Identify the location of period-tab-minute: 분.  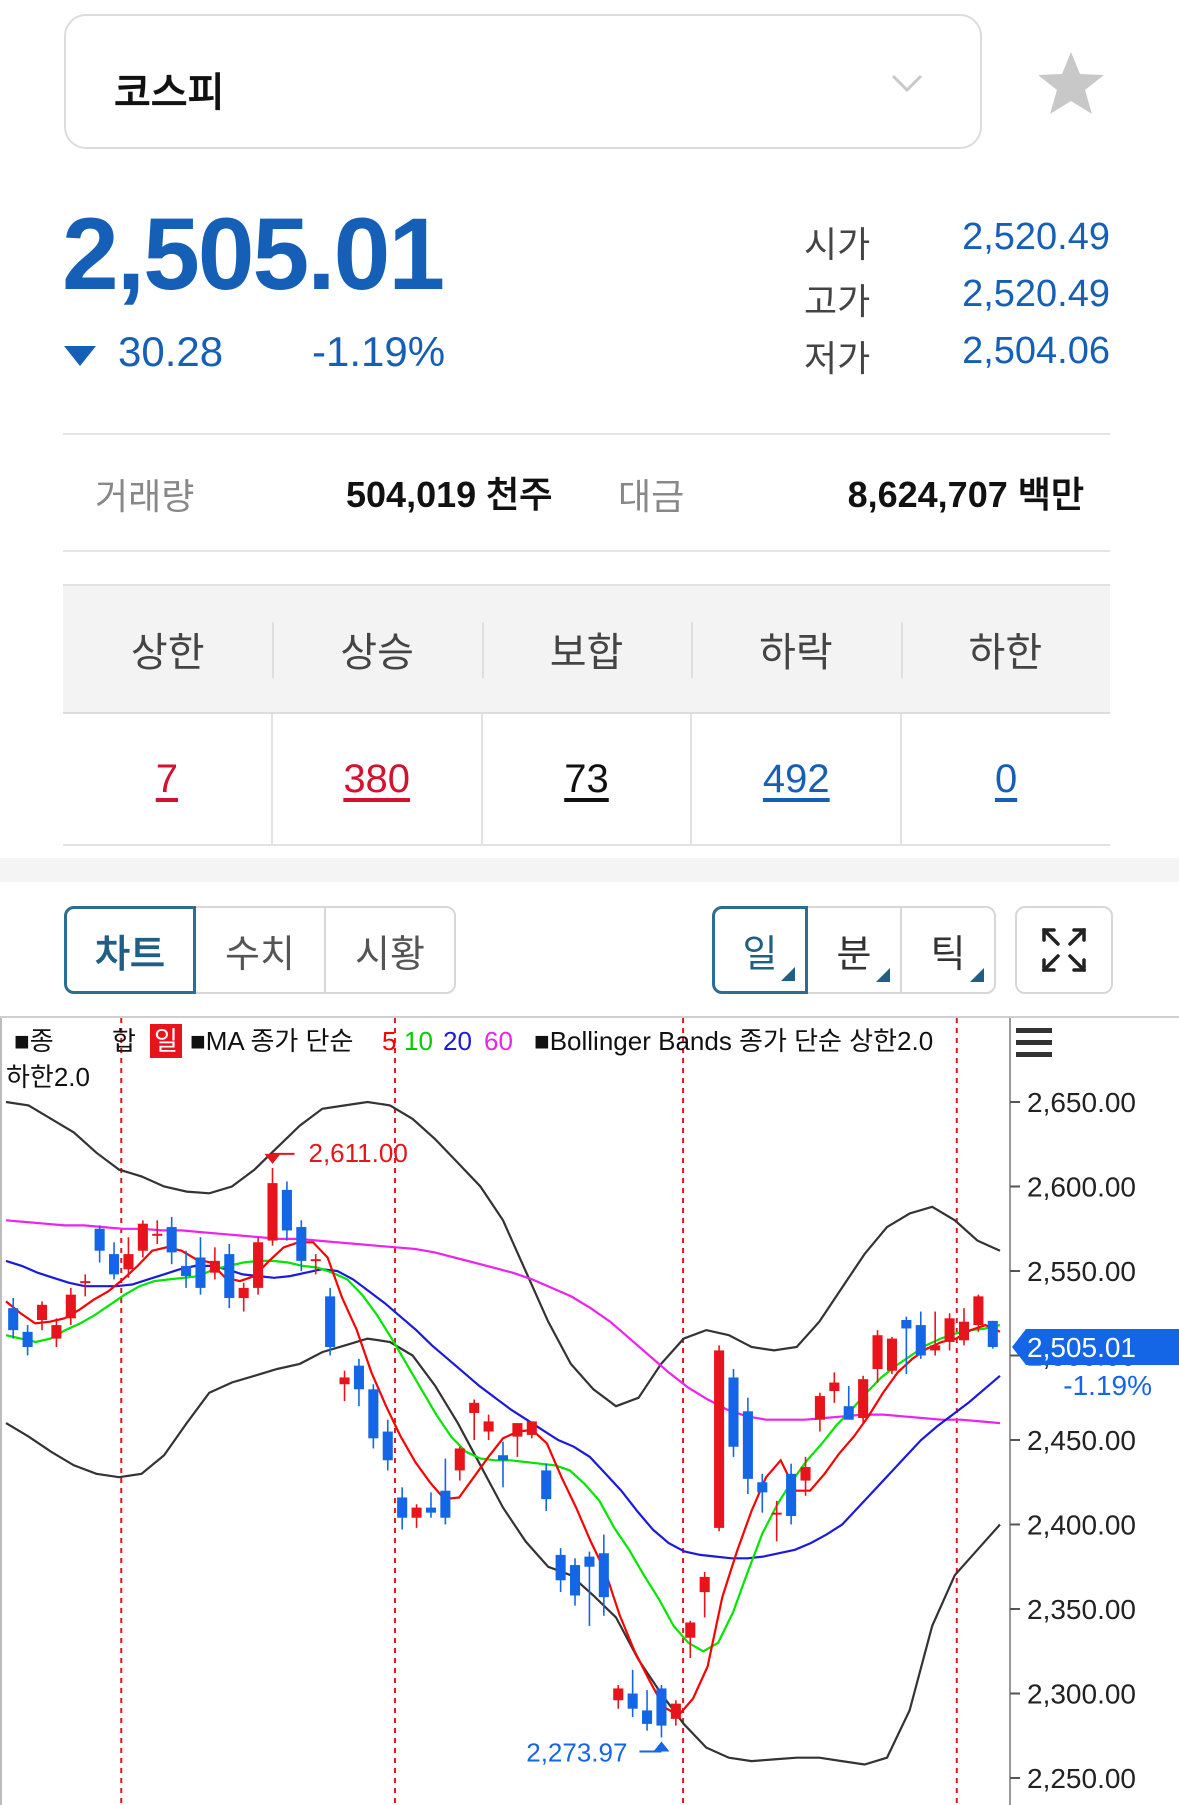
(854, 950).